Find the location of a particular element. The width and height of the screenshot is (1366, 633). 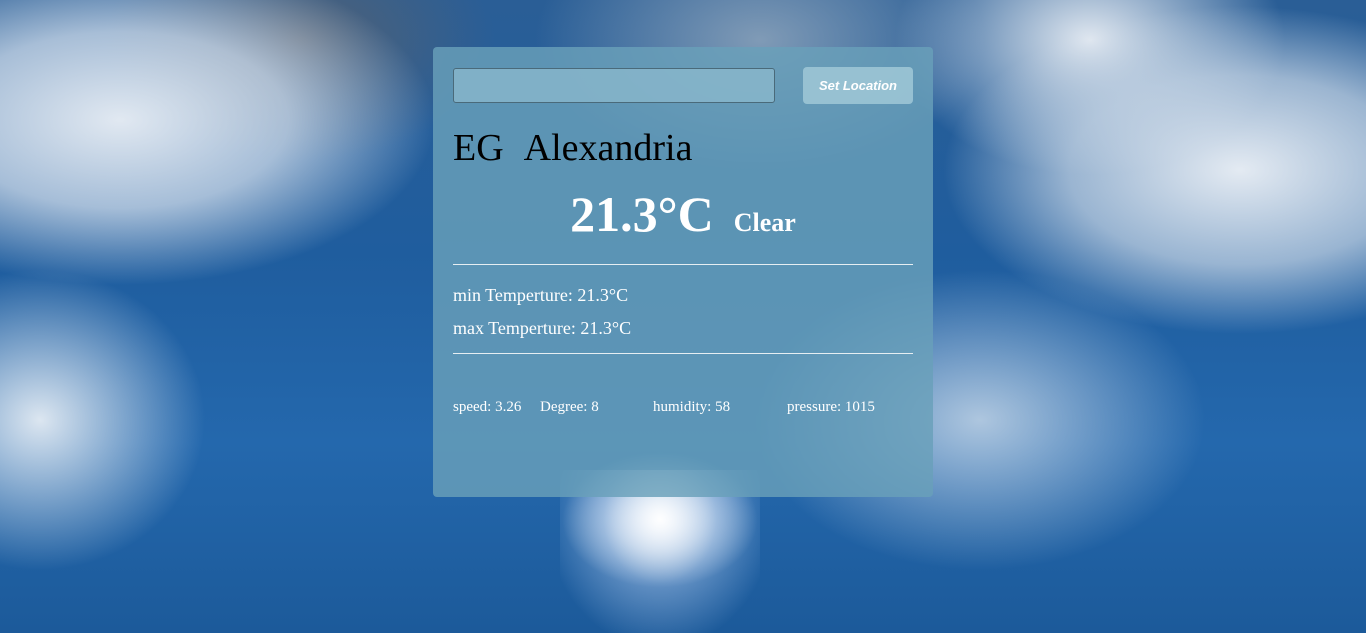

set-location-button: Set Location is located at coordinates (858, 85).